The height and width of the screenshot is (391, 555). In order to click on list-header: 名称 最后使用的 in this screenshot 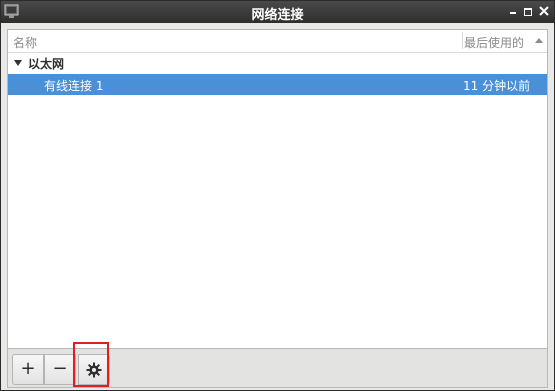, I will do `click(277, 41)`.